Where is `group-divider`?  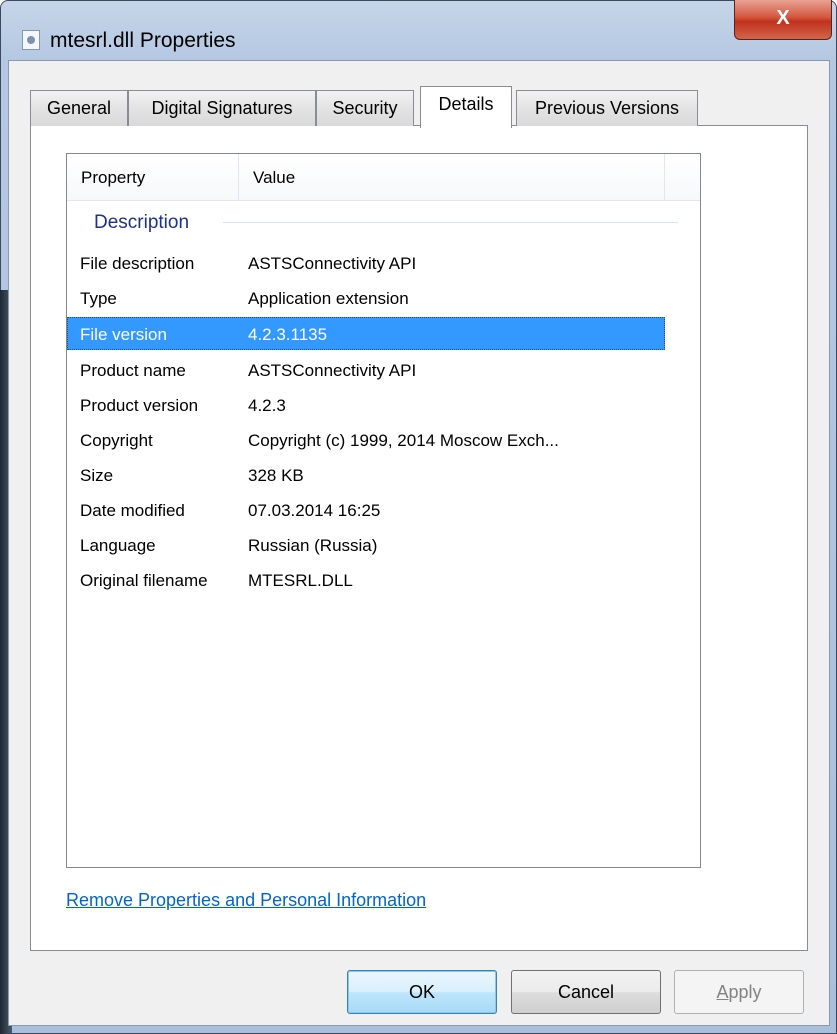 group-divider is located at coordinates (450, 222).